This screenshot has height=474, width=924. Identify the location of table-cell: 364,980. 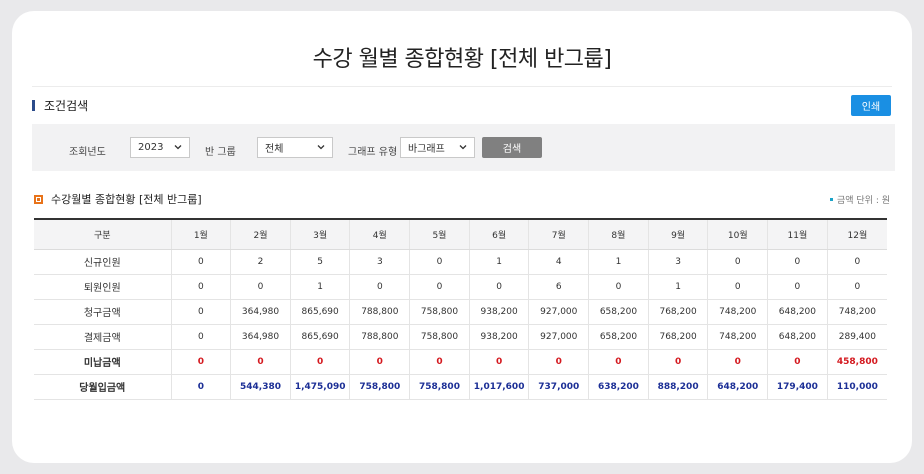
(260, 337).